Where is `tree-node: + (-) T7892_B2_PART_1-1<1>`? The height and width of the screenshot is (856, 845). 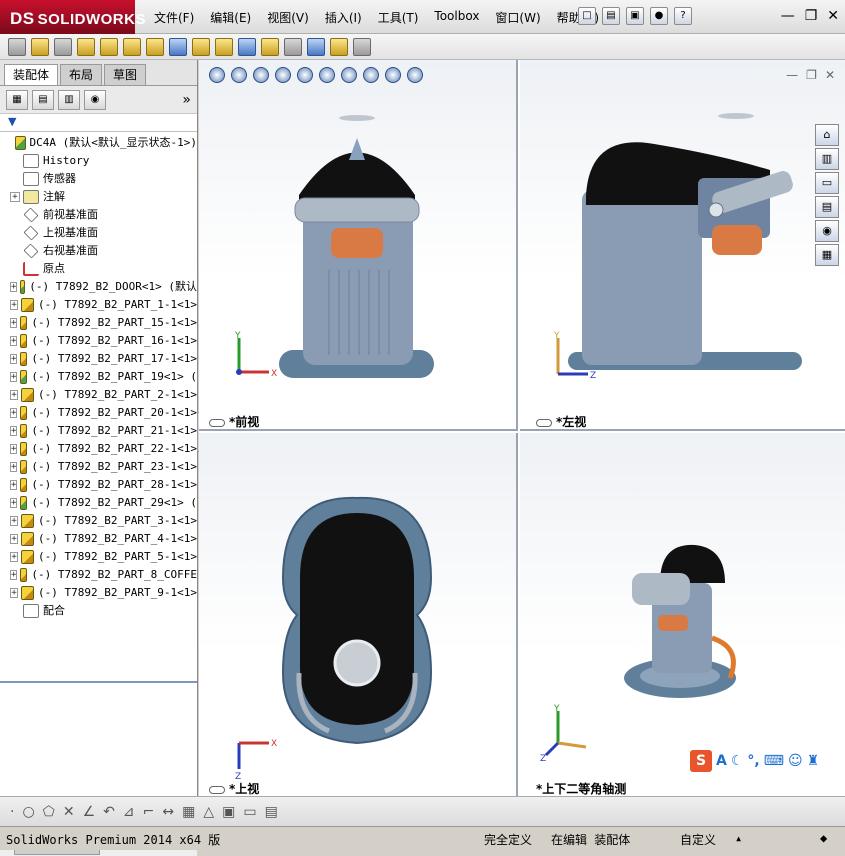
tree-node: + (-) T7892_B2_PART_1-1<1> is located at coordinates (98, 305).